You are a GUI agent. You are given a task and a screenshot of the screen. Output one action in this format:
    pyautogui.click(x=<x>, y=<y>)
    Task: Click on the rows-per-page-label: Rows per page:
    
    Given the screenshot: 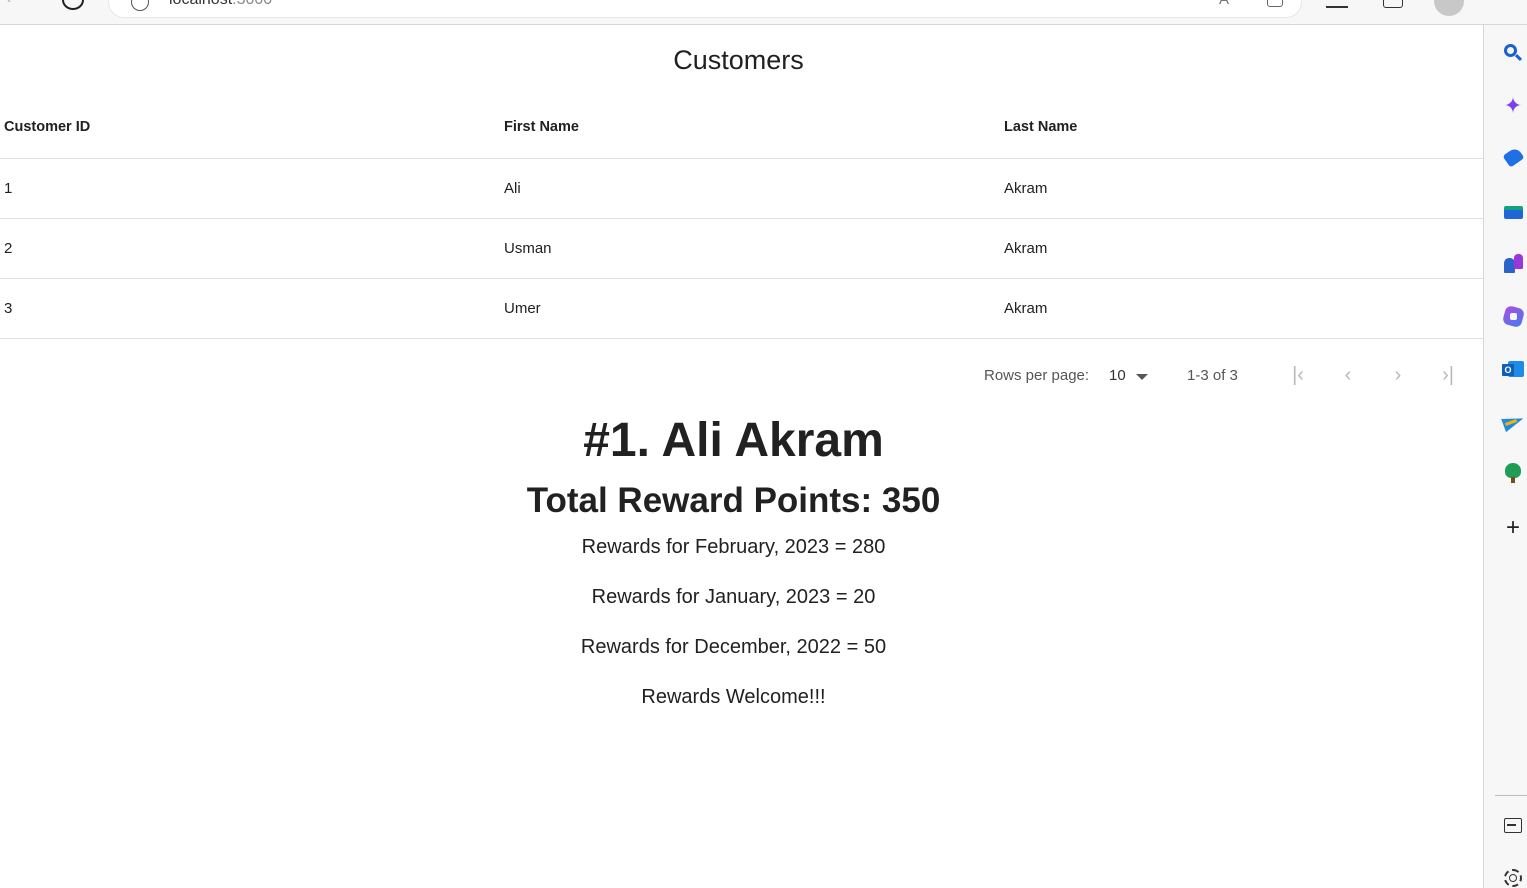 What is the action you would take?
    pyautogui.click(x=1037, y=375)
    